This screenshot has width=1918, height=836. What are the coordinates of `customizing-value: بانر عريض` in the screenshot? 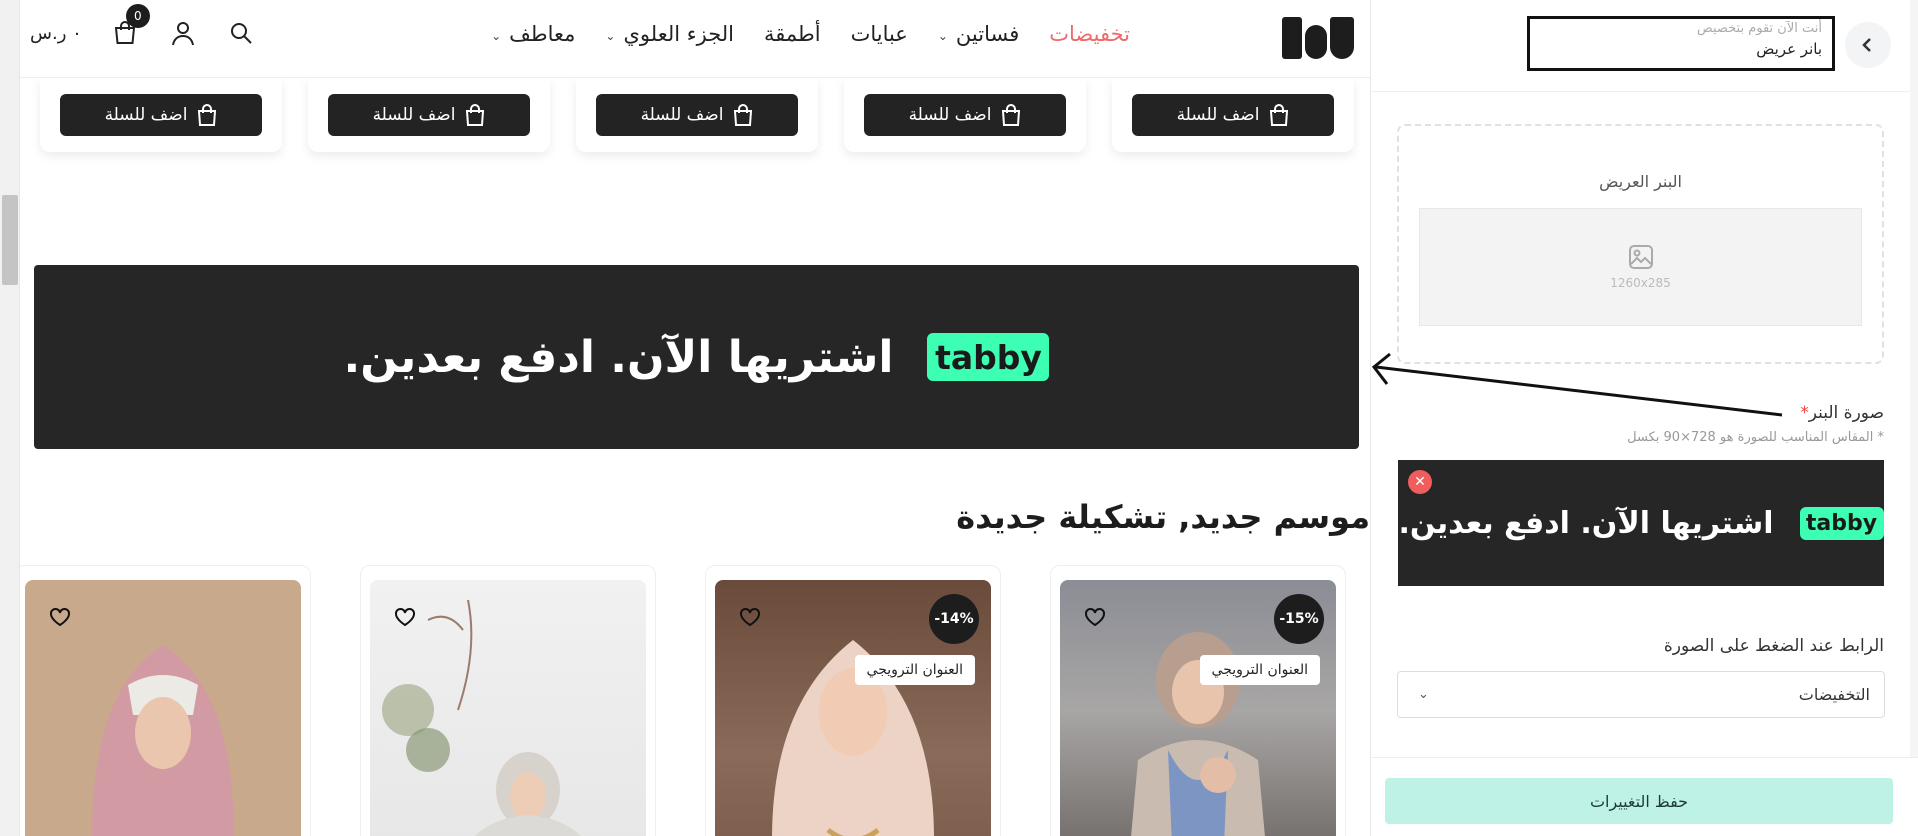 It's located at (1789, 49).